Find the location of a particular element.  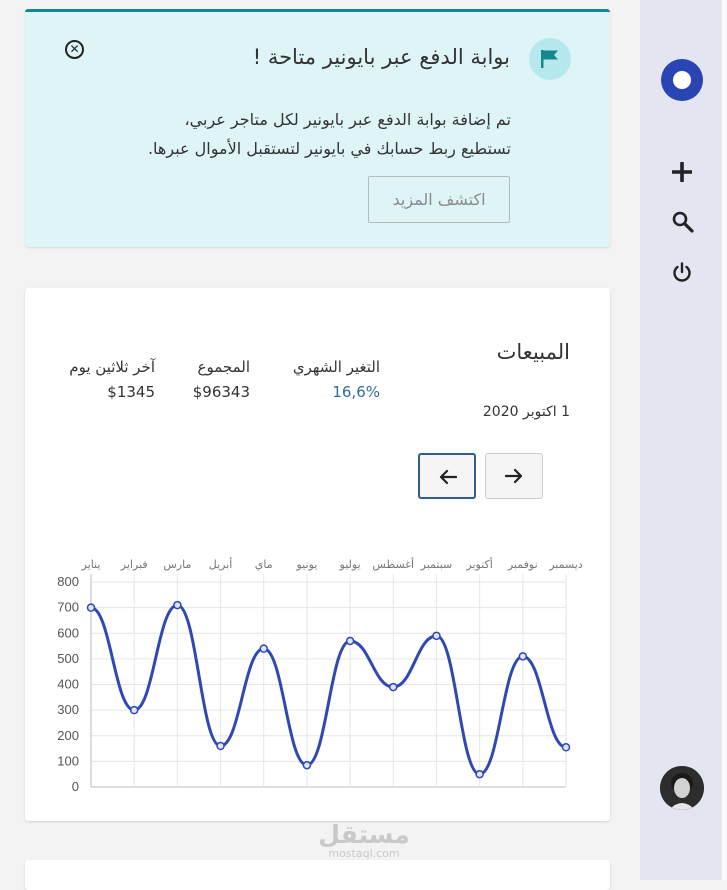

total-value: $96343 is located at coordinates (221, 392).